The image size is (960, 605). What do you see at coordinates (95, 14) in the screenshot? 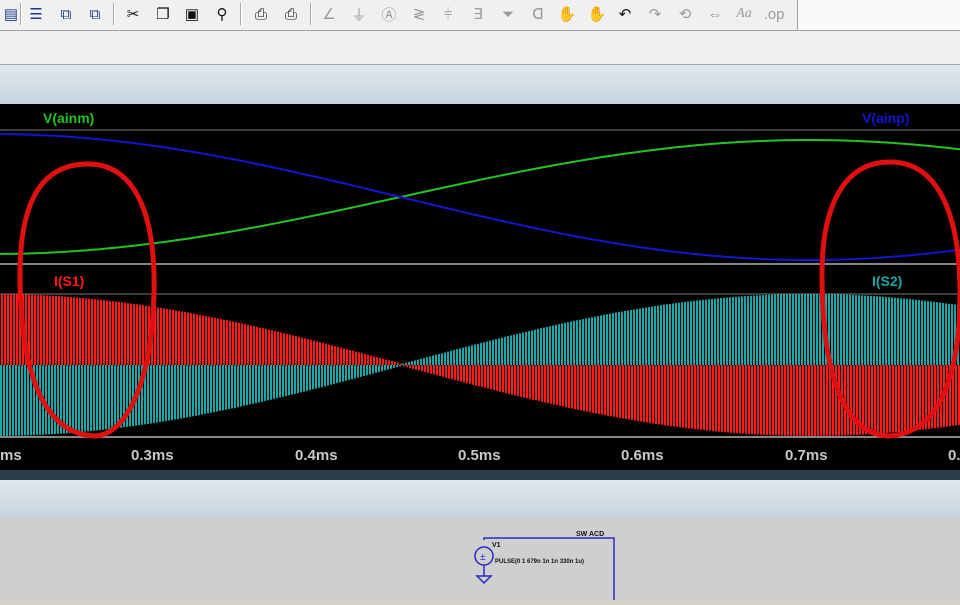
I see `tile-vertical-icon: ⧉` at bounding box center [95, 14].